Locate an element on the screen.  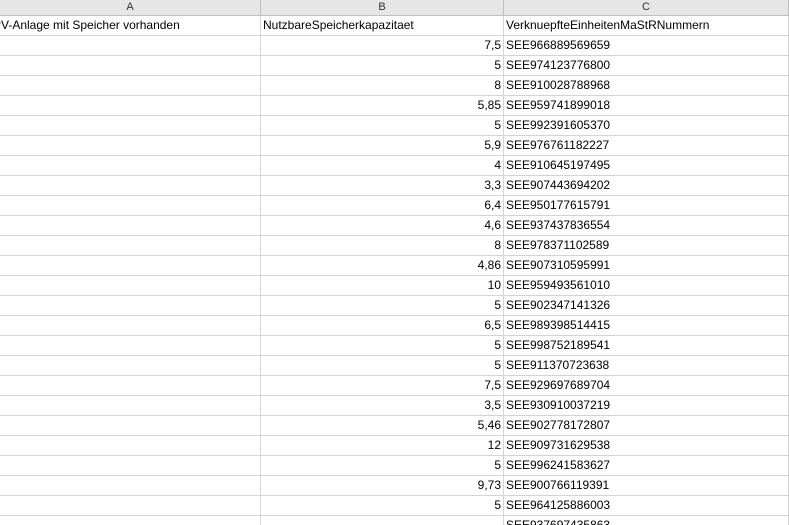
table-row: 4 SEE910645197495 is located at coordinates (394, 166).